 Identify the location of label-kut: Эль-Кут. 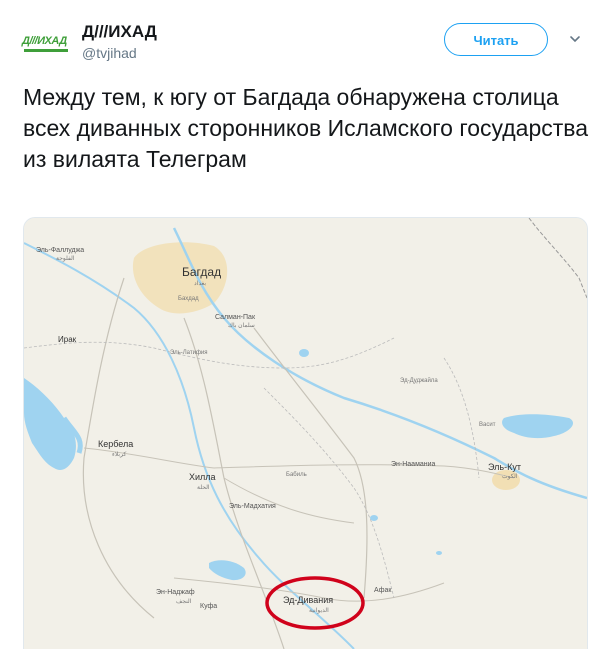
(504, 467).